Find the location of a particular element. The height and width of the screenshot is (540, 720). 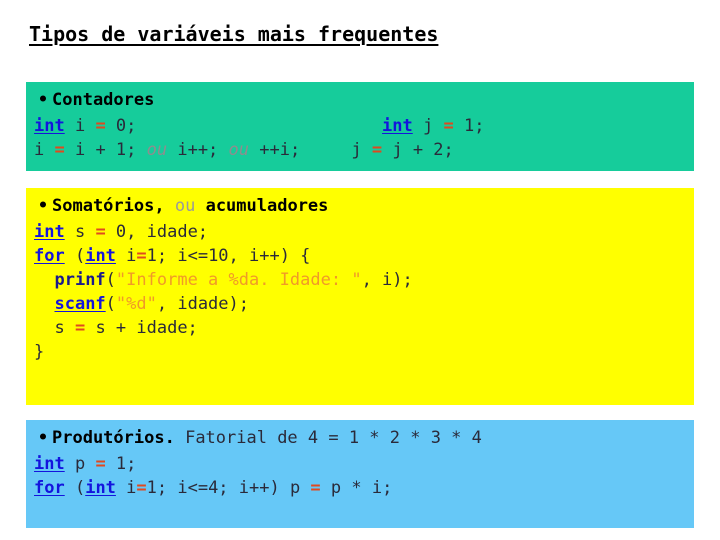

code-line-products-1: int p = 1; is located at coordinates (360, 464).